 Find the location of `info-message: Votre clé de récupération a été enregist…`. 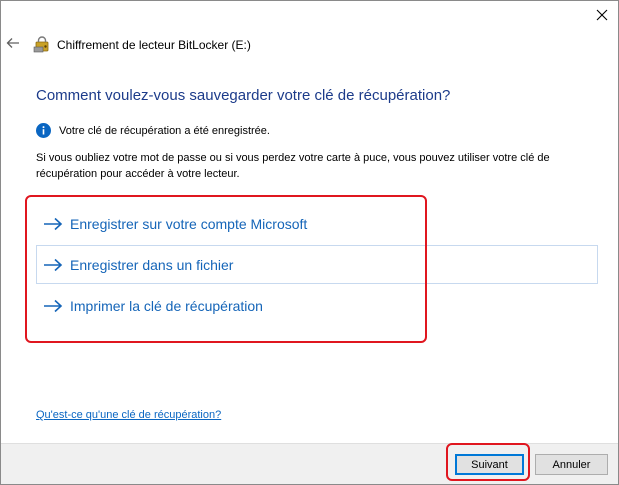

info-message: Votre clé de récupération a été enregist… is located at coordinates (153, 130).